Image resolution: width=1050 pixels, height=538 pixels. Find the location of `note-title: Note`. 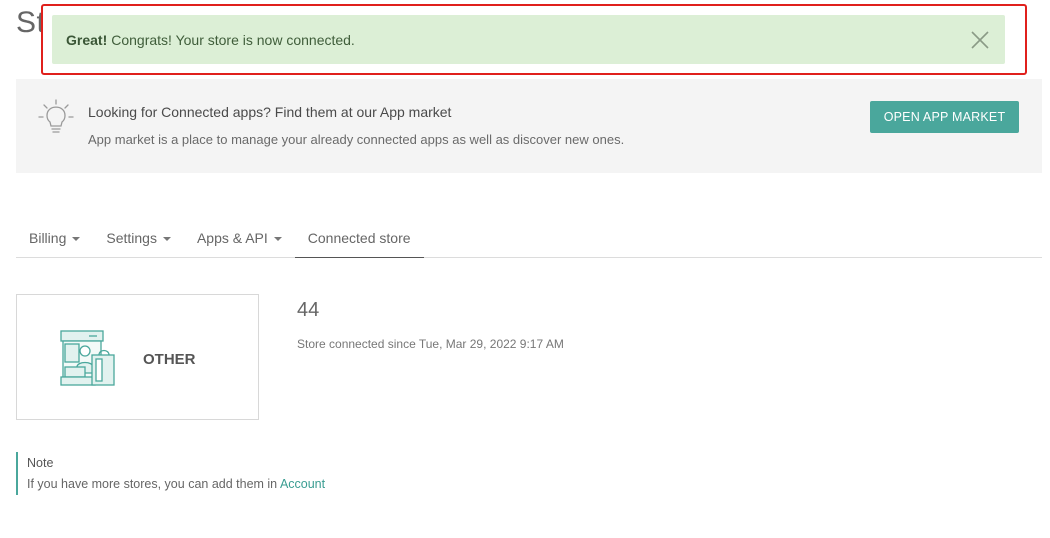

note-title: Note is located at coordinates (40, 463).